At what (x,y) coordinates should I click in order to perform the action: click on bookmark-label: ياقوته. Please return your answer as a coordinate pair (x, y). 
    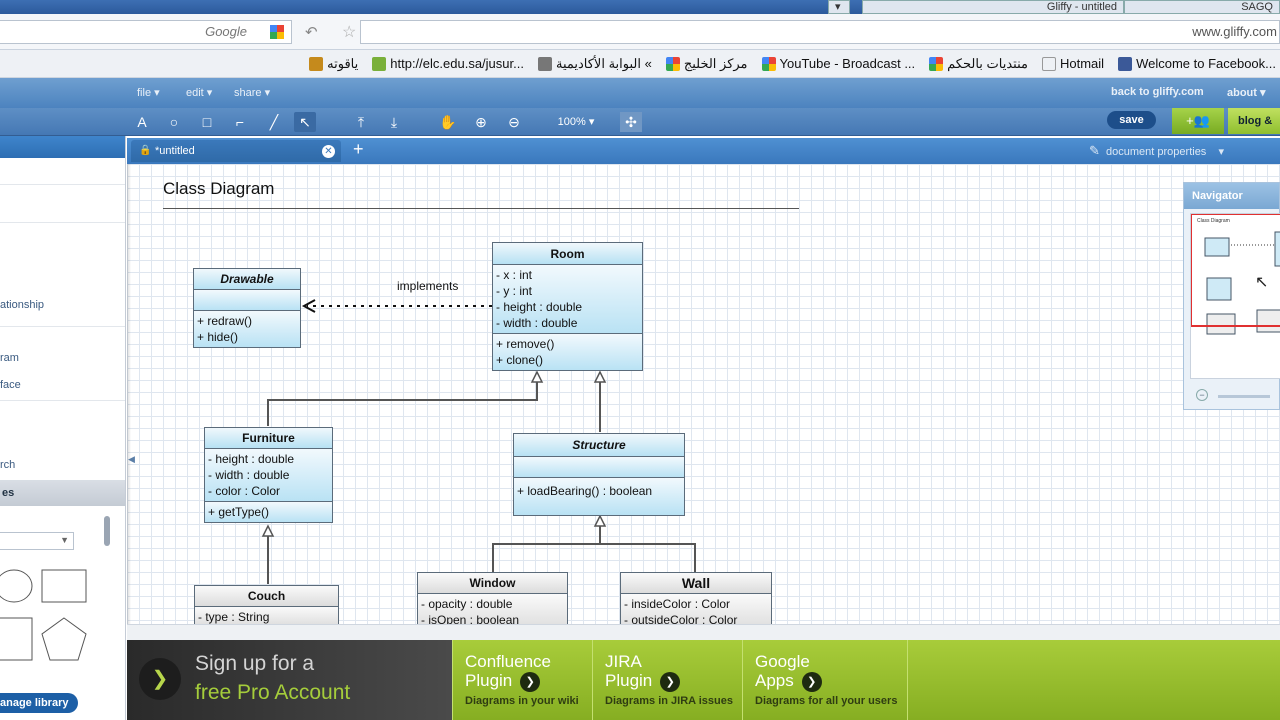
    Looking at the image, I should click on (343, 63).